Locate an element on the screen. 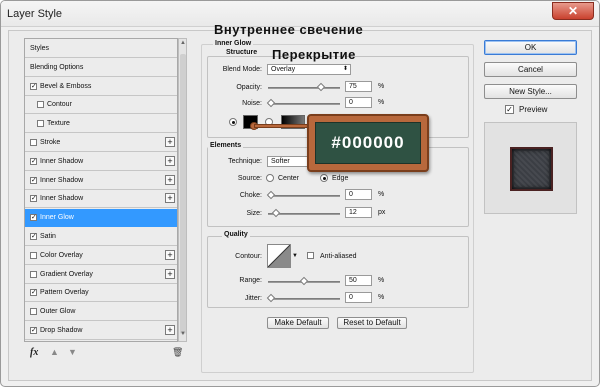 The image size is (600, 387). range-unit: % is located at coordinates (381, 280).